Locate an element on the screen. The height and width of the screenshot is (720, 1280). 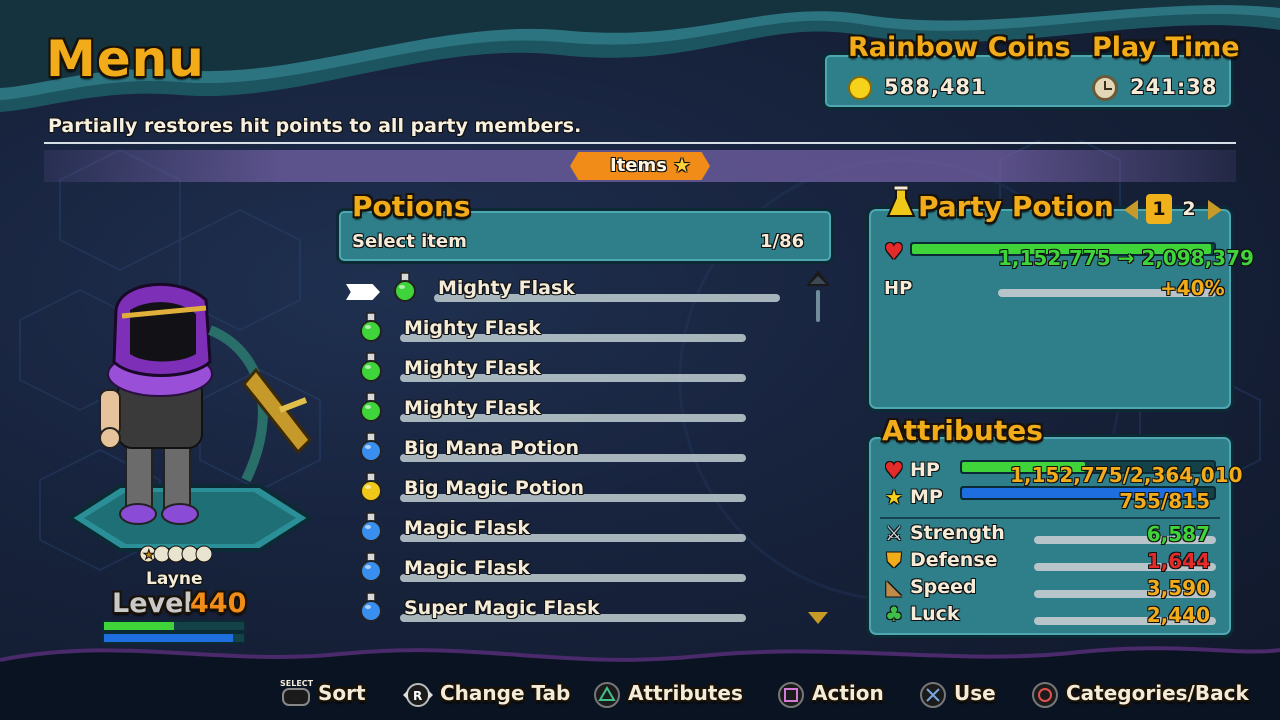
coins-value: 588,481 is located at coordinates (935, 87).